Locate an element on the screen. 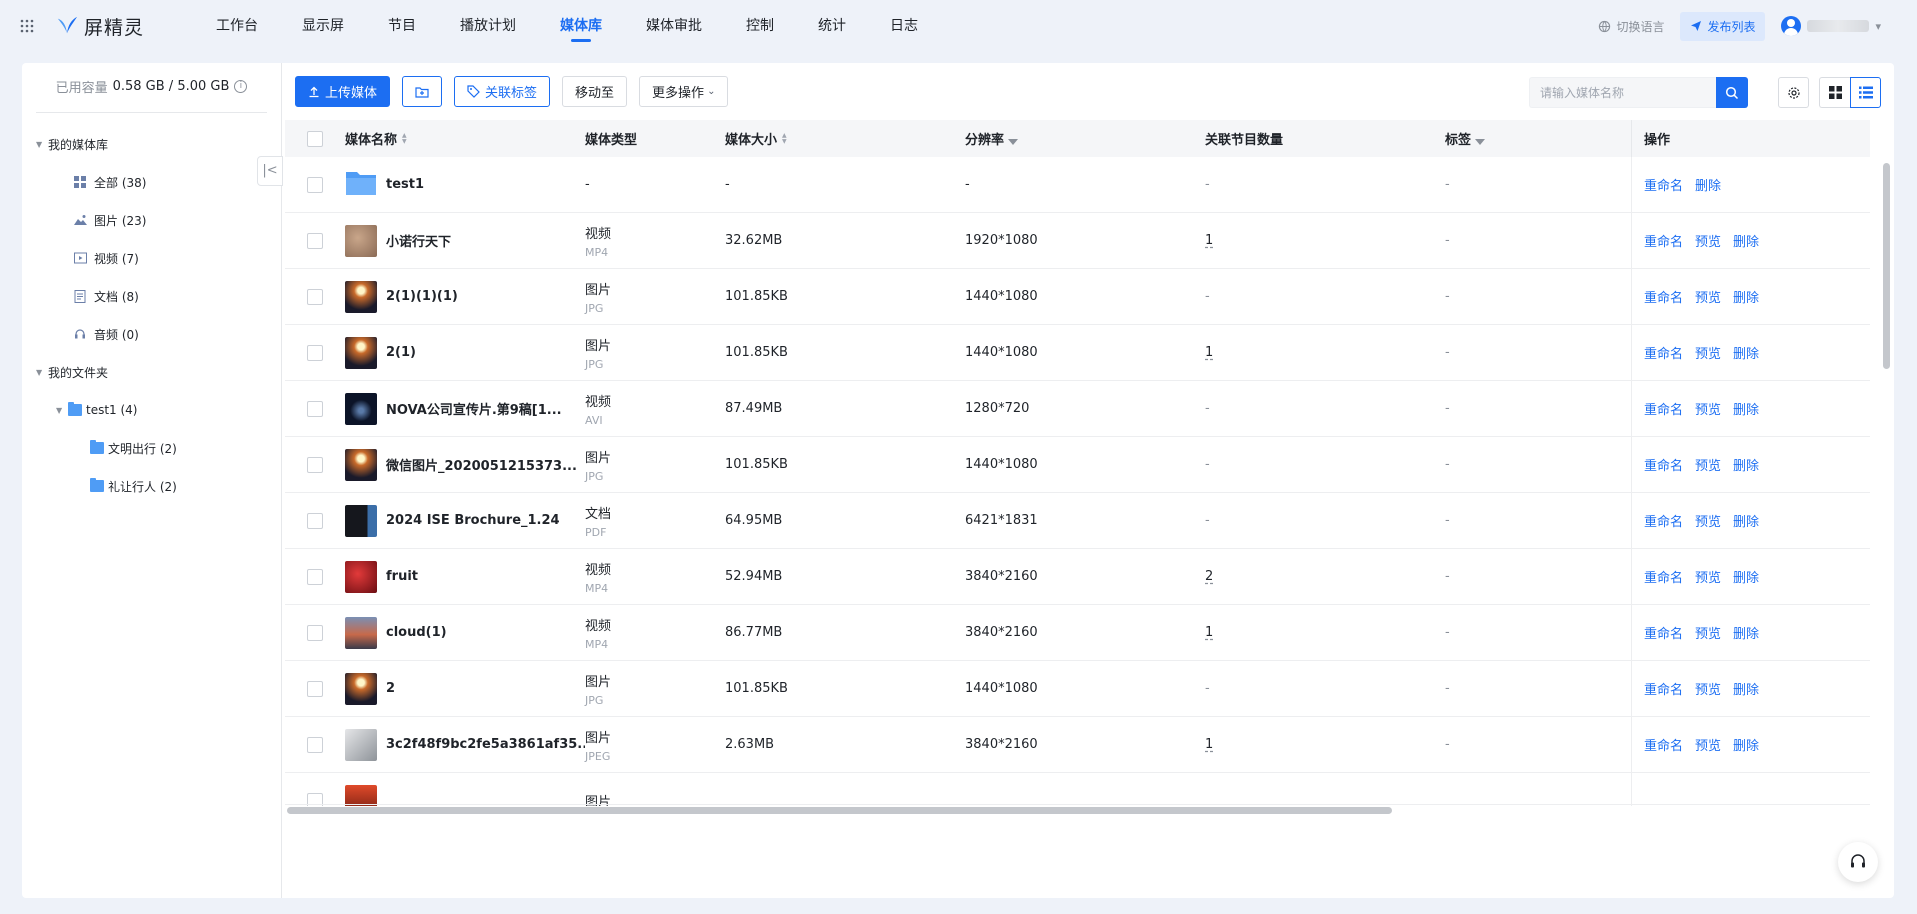 The image size is (1917, 914). nav-item-6: 控制 is located at coordinates (760, 26).